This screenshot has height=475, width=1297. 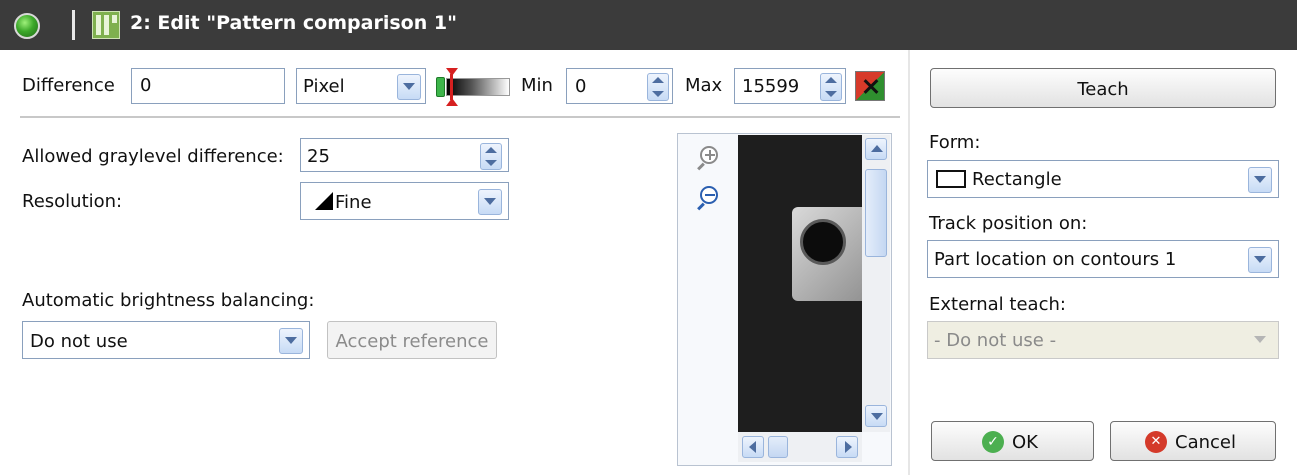 What do you see at coordinates (1025, 442) in the screenshot?
I see `ok-label: OK` at bounding box center [1025, 442].